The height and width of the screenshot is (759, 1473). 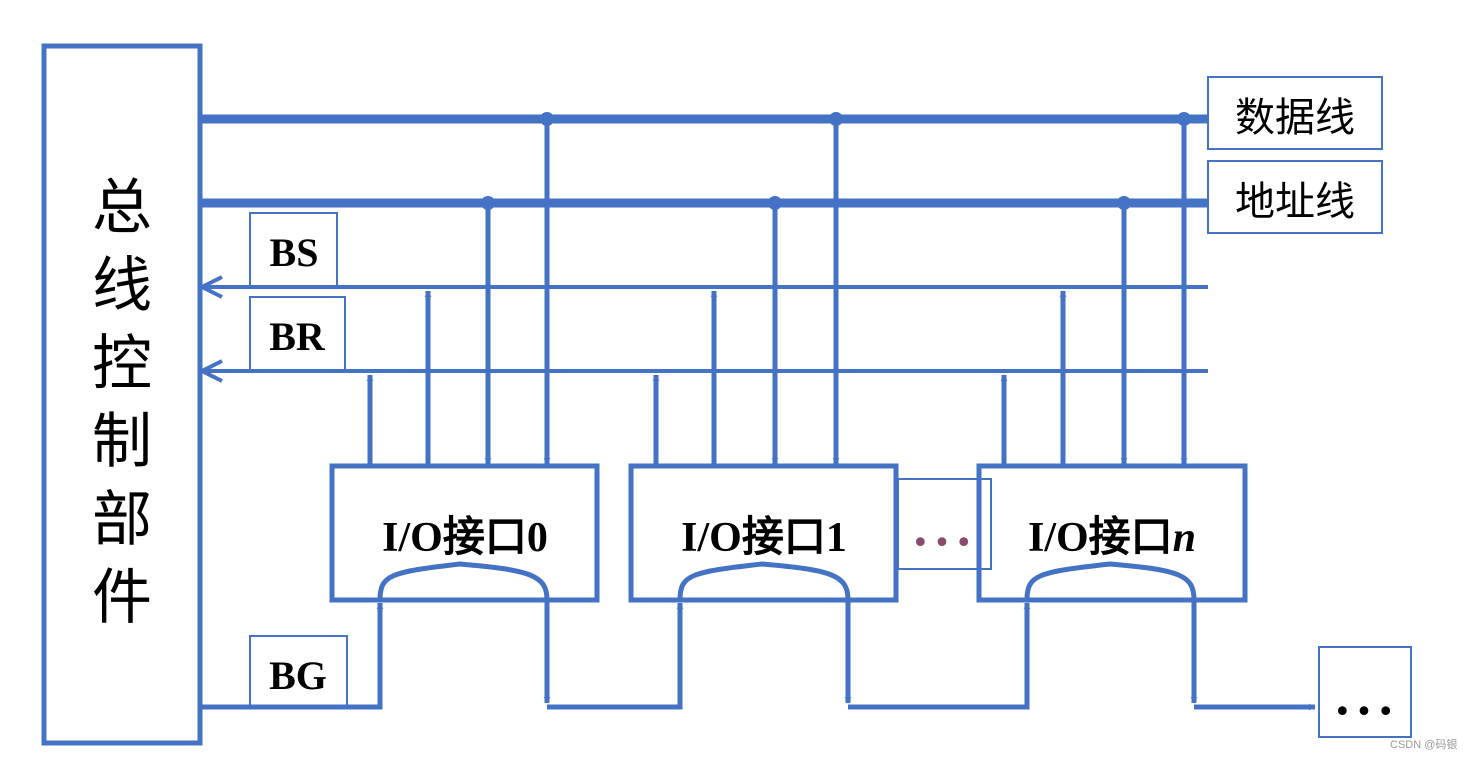 What do you see at coordinates (1295, 118) in the screenshot?
I see `data-line-label: 数据线` at bounding box center [1295, 118].